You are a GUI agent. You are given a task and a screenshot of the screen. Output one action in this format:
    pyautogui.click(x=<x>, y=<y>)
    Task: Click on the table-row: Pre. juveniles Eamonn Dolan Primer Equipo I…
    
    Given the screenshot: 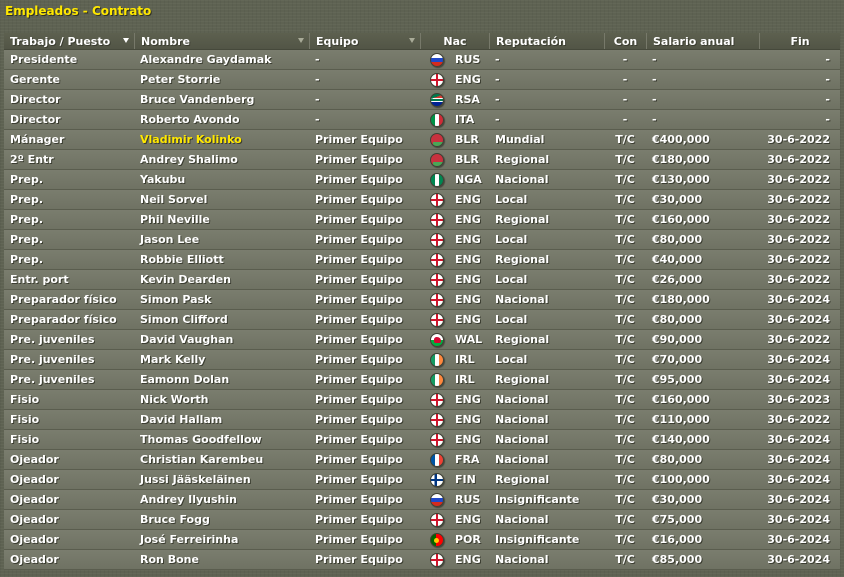 What is the action you would take?
    pyautogui.click(x=422, y=380)
    